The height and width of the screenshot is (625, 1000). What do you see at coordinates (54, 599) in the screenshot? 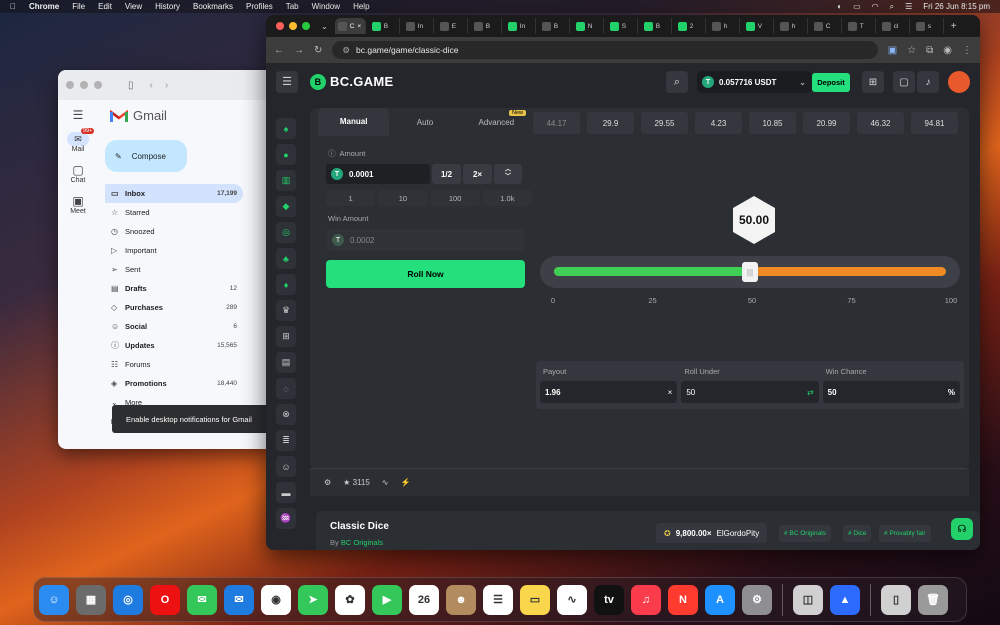
I see `dock-finder: ☺` at bounding box center [54, 599].